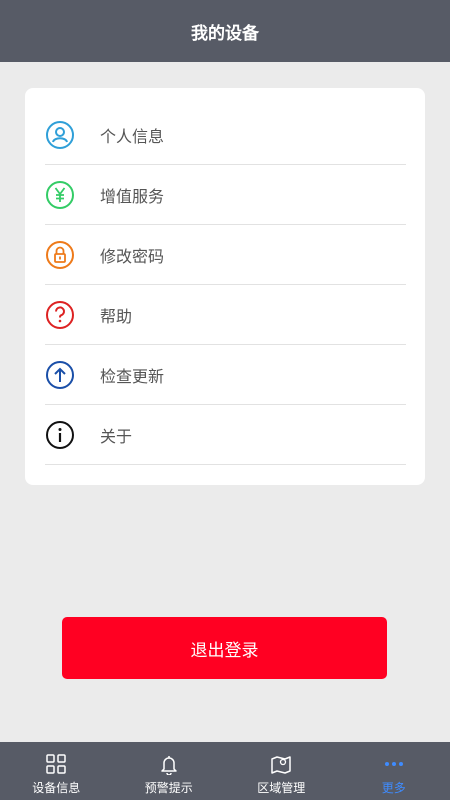  Describe the element at coordinates (225, 195) in the screenshot. I see `menu-item-value-service: 增值服务` at that location.